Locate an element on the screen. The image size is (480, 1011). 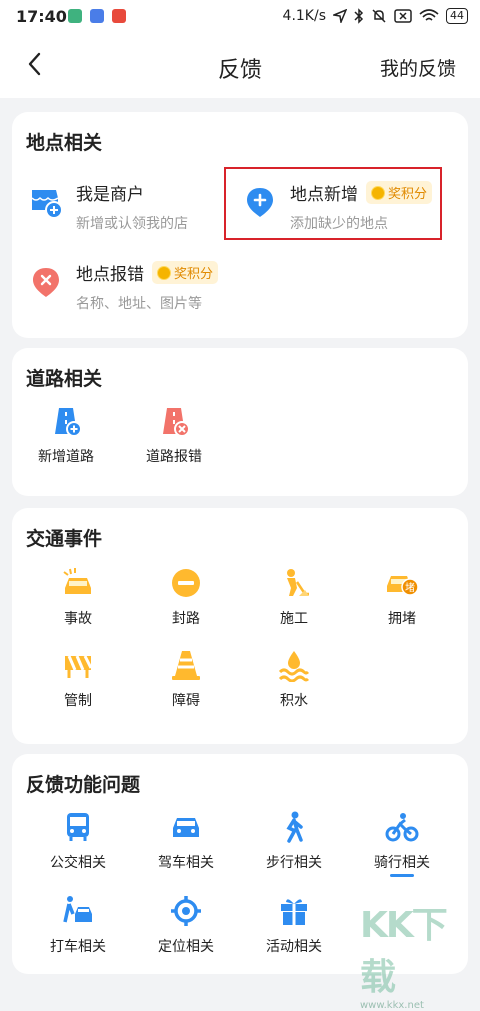
status-bar: 17:40 4.1K/s 44 is located at coordinates (240, 17).